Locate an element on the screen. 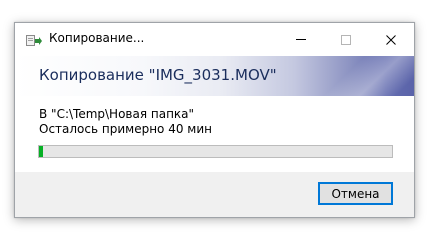  banner-title: Копирование "IMG_3031.MOV" is located at coordinates (158, 75).